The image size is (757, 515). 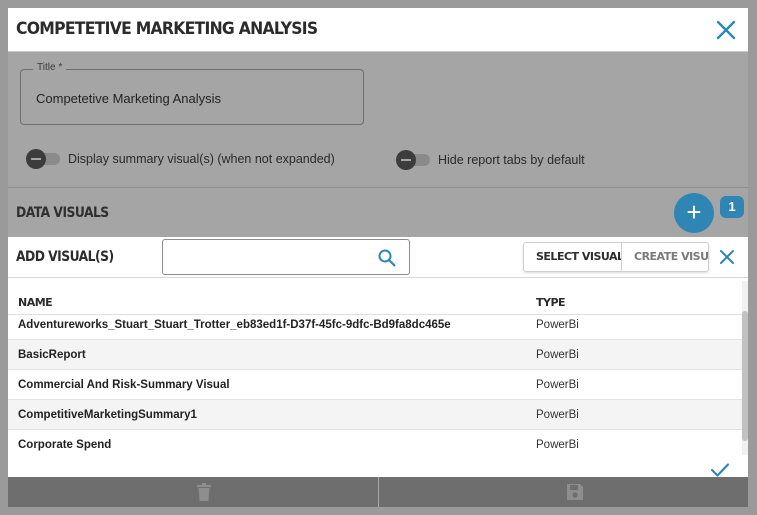 What do you see at coordinates (286, 257) in the screenshot?
I see `visual-search-input` at bounding box center [286, 257].